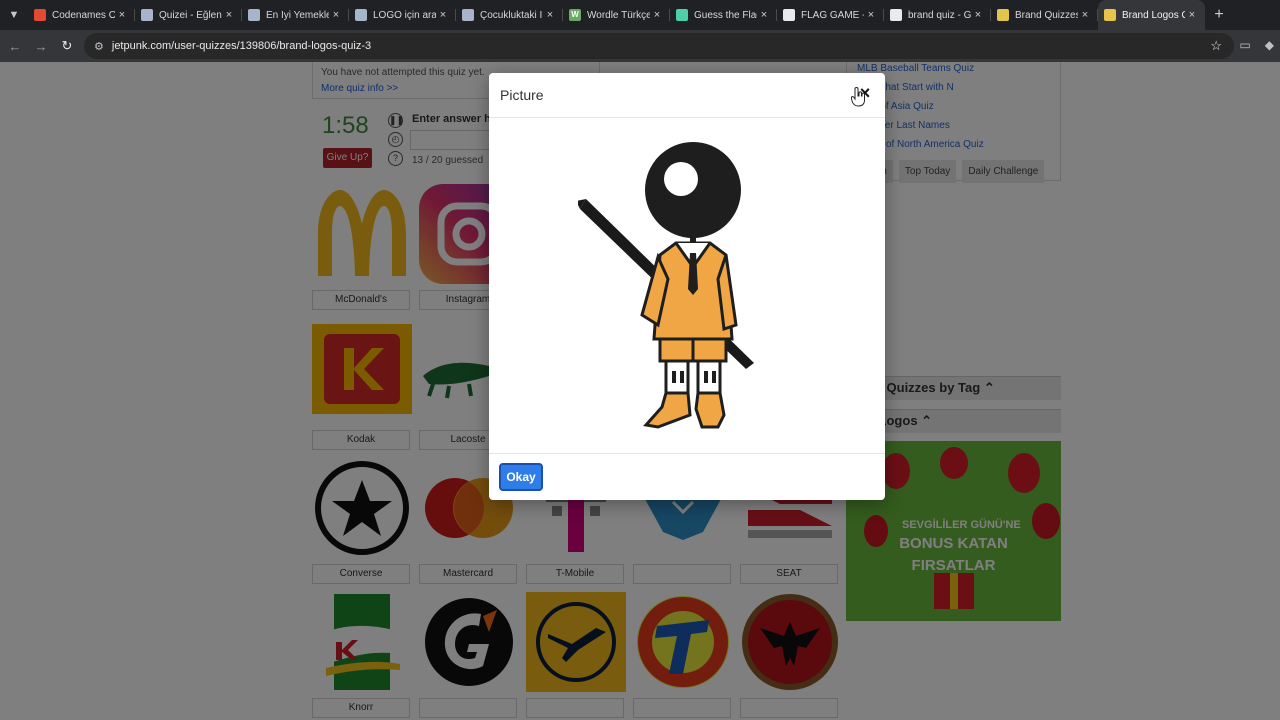 The image size is (1280, 720). I want to click on site-info-icon: ⚙, so click(99, 46).